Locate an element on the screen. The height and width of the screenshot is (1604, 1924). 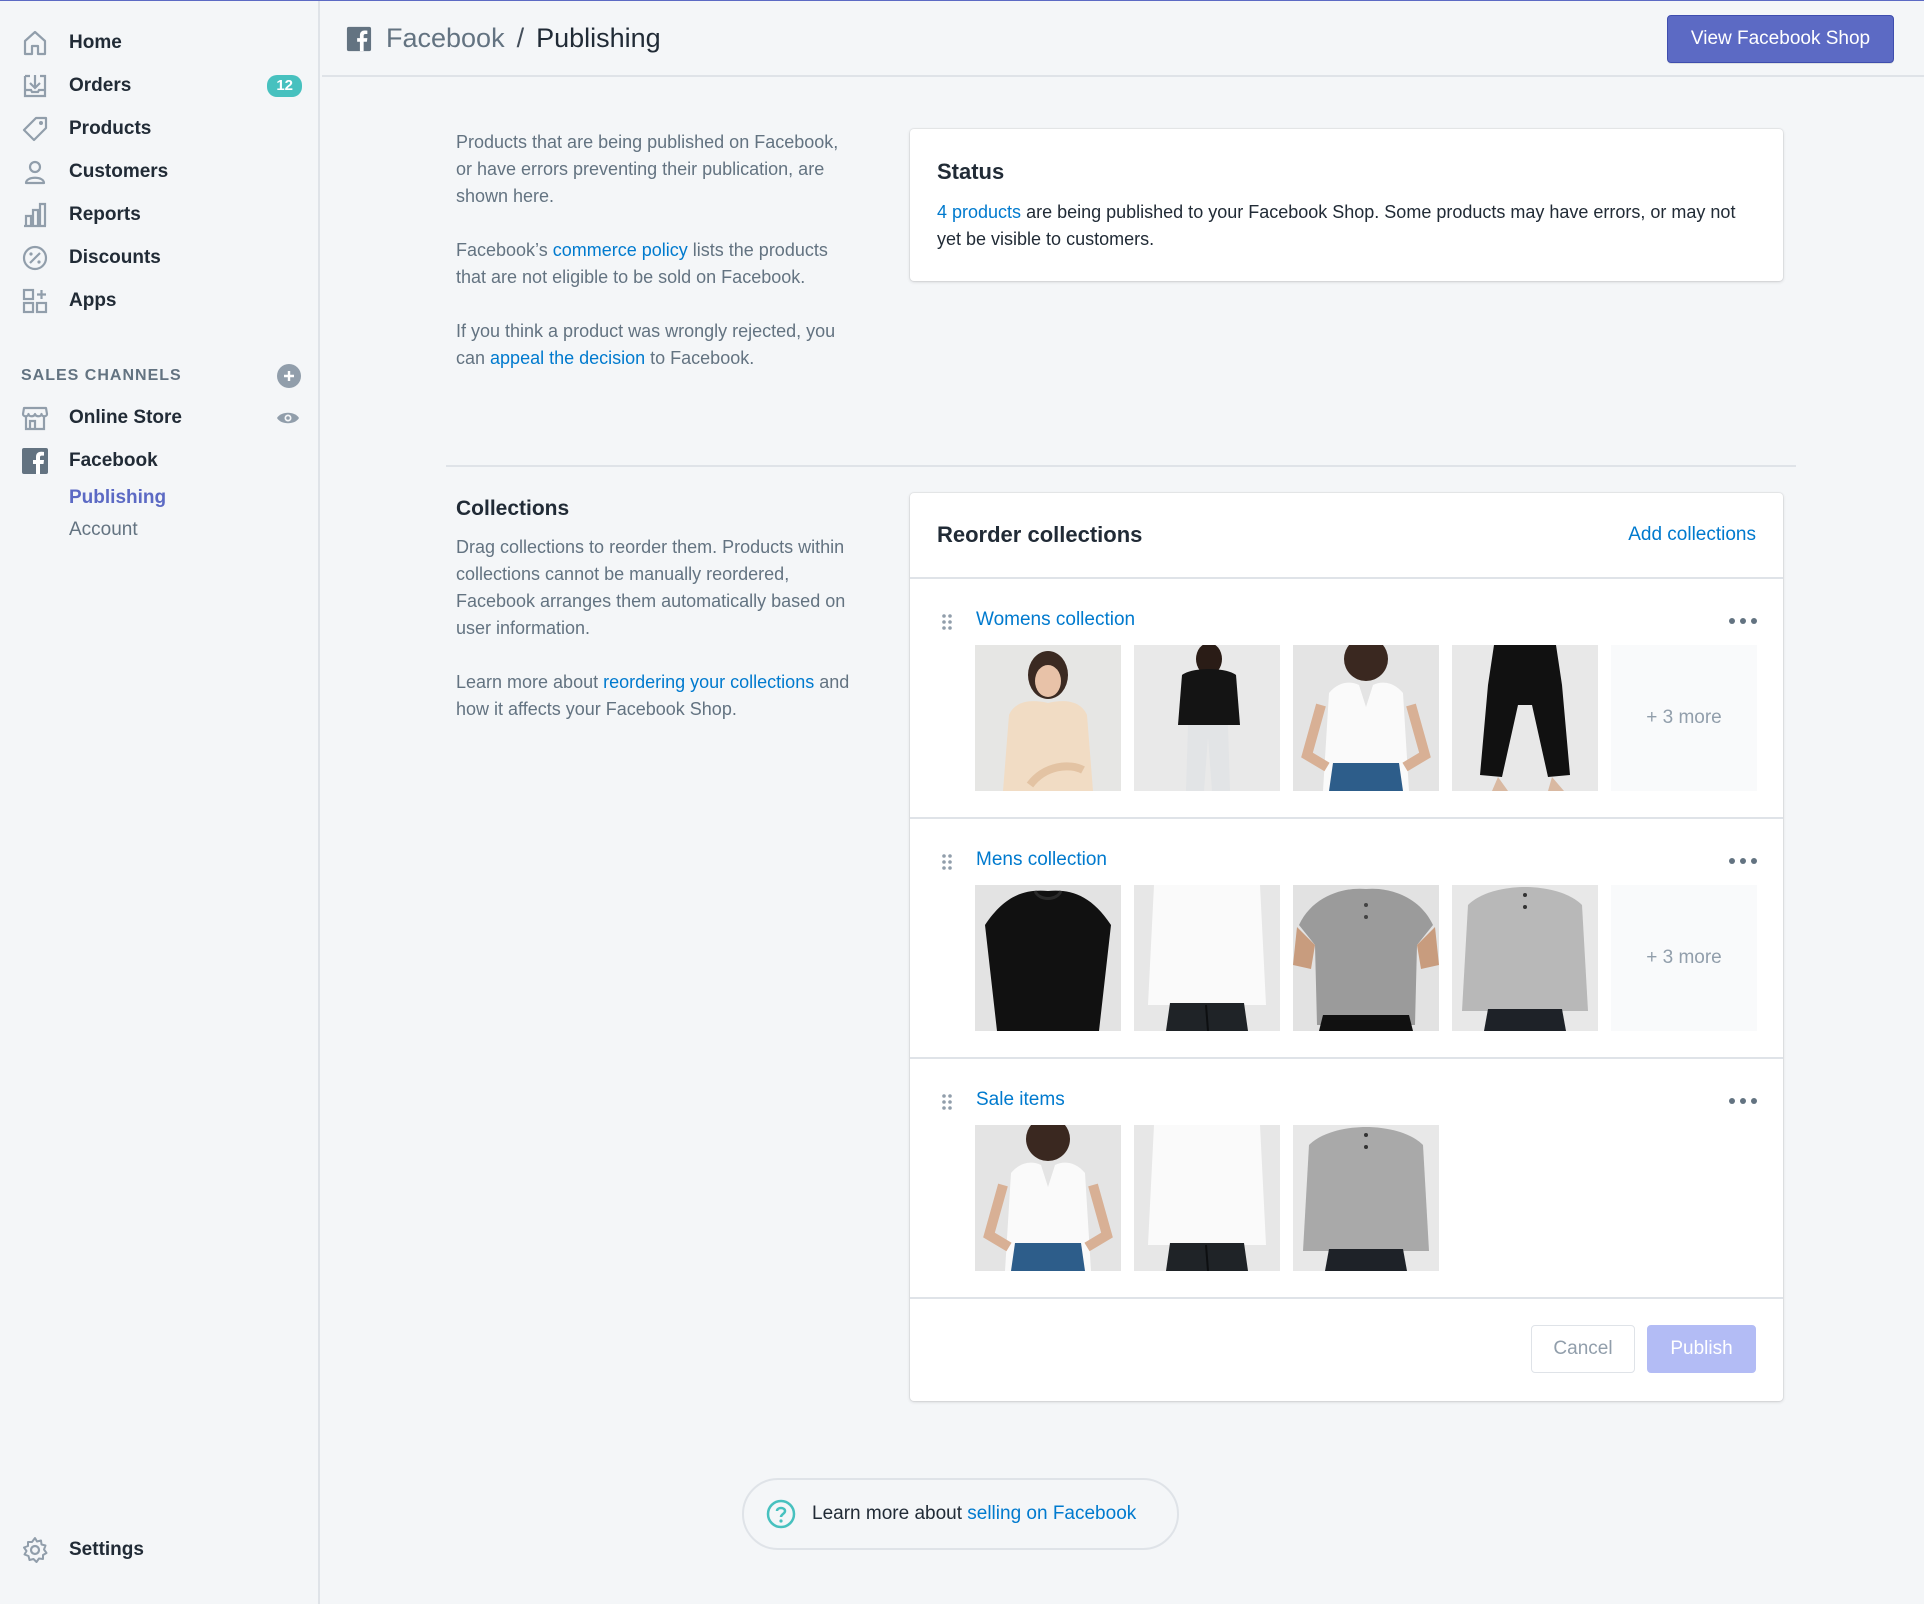
collection-title-link: Mens collection is located at coordinates (1041, 860).